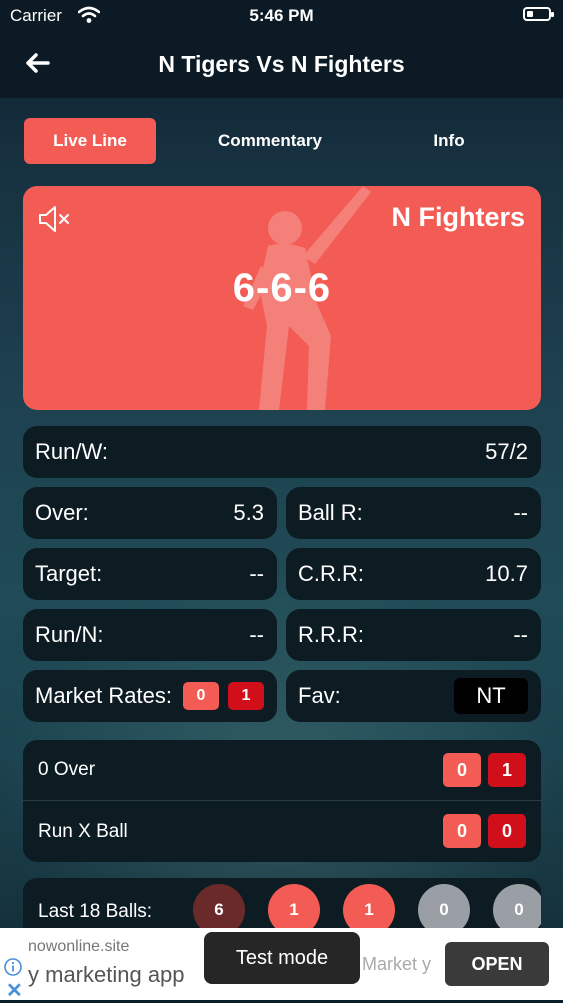 Image resolution: width=563 pixels, height=1003 pixels. I want to click on run-wicket-panel: Run/W: 57/2, so click(282, 452).